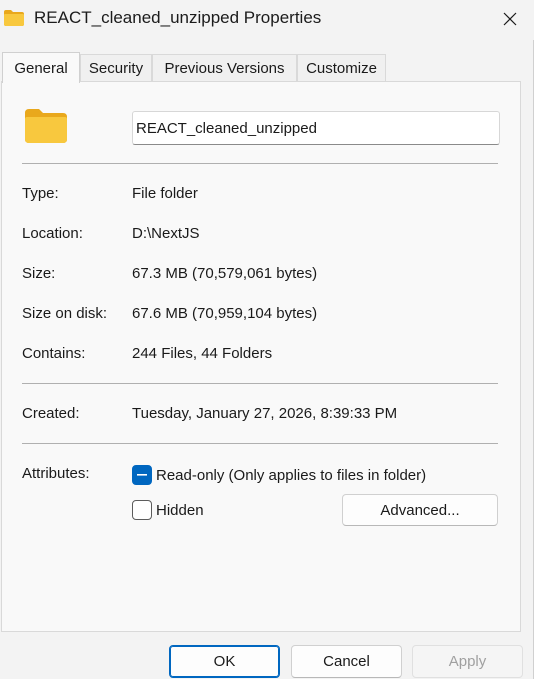  Describe the element at coordinates (54, 353) in the screenshot. I see `contains-label: Contains:` at that location.